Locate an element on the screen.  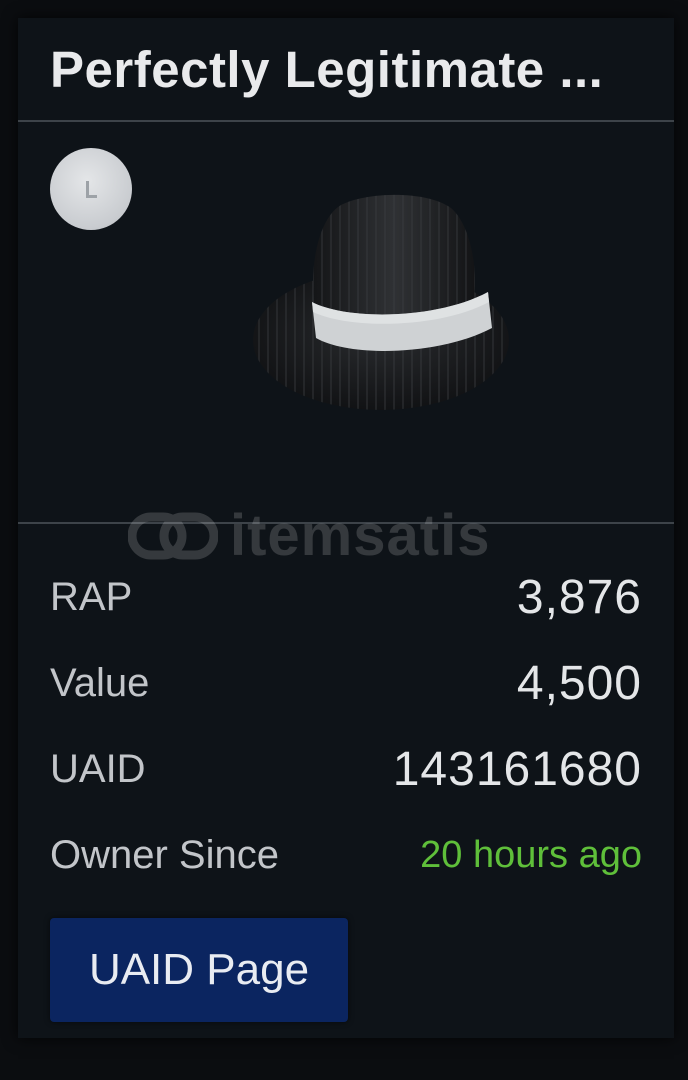
fedora-hat-icon is located at coordinates (381, 302).